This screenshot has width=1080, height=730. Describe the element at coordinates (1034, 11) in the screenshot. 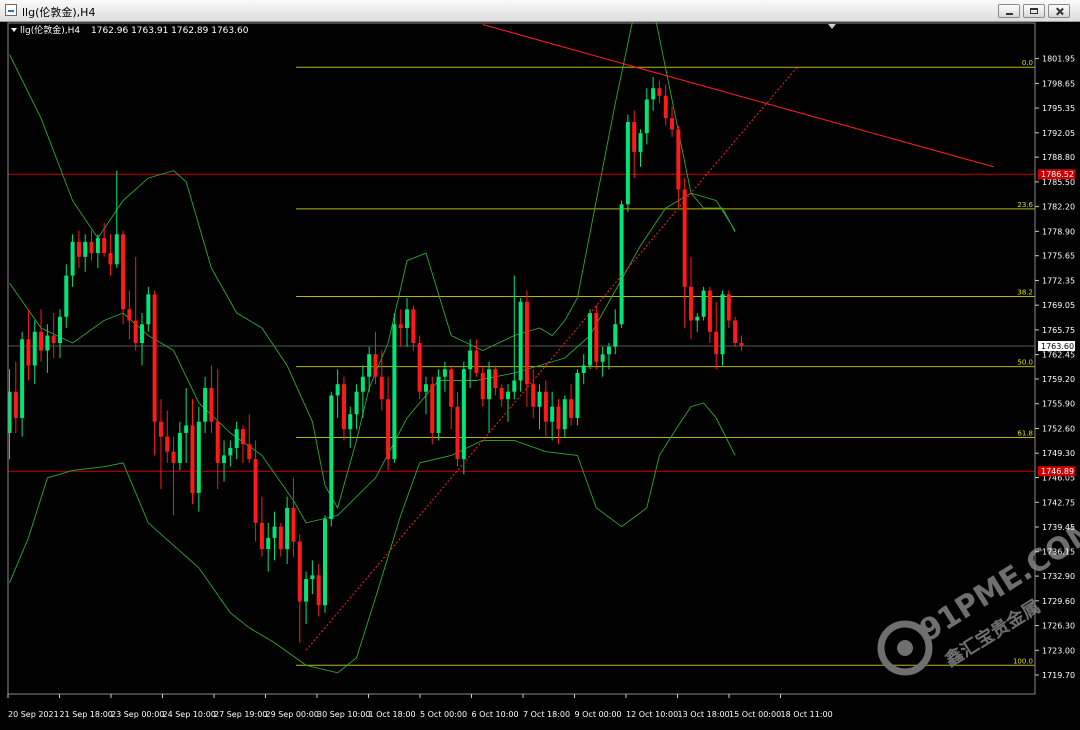

I see `maximize-button` at that location.